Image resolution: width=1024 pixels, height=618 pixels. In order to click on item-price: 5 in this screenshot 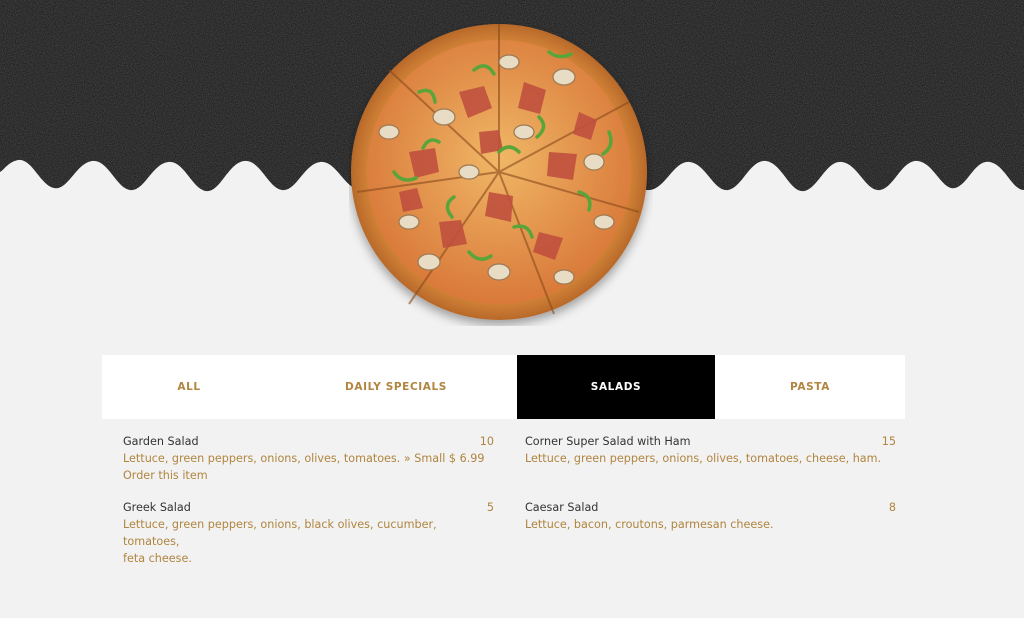, I will do `click(490, 507)`.